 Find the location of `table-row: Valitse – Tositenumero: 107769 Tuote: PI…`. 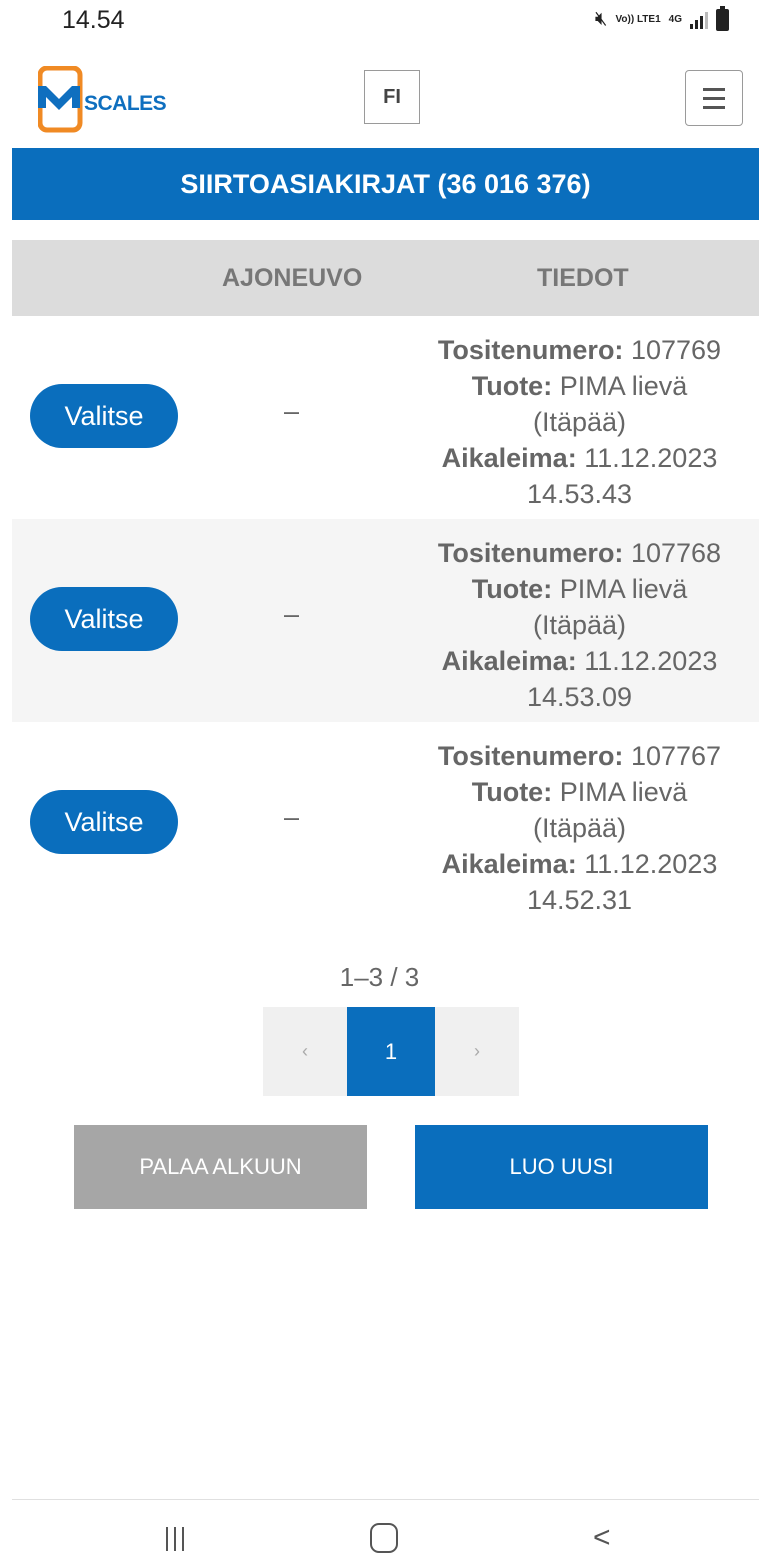

table-row: Valitse – Tositenumero: 107769 Tuote: PI… is located at coordinates (385, 417).